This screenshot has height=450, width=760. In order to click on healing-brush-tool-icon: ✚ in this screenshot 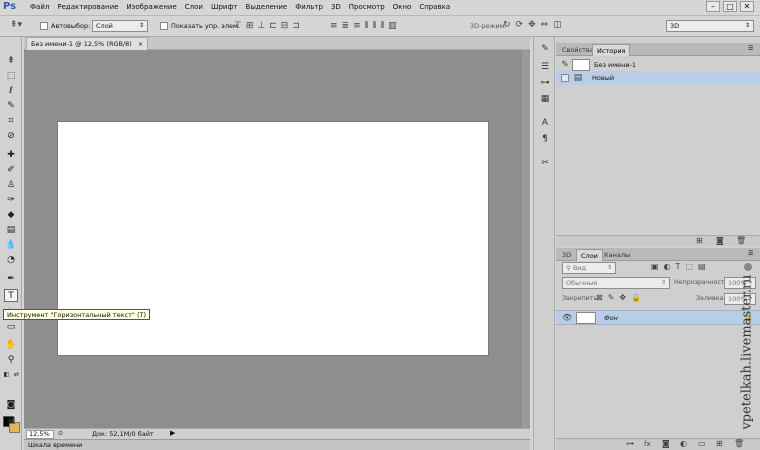, I will do `click(11, 155)`.